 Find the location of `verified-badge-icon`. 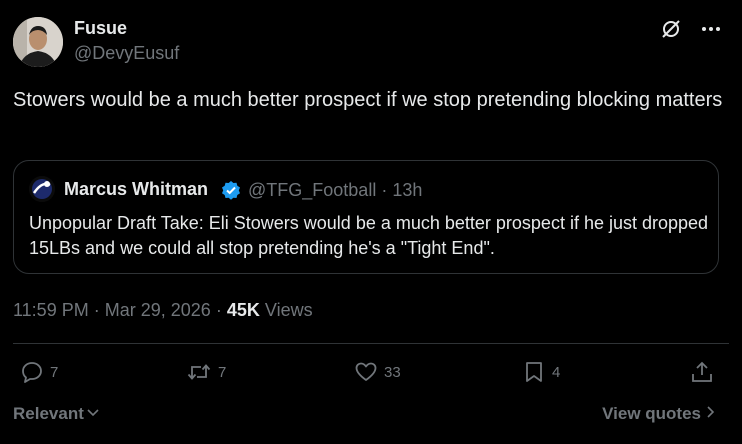

verified-badge-icon is located at coordinates (231, 192).